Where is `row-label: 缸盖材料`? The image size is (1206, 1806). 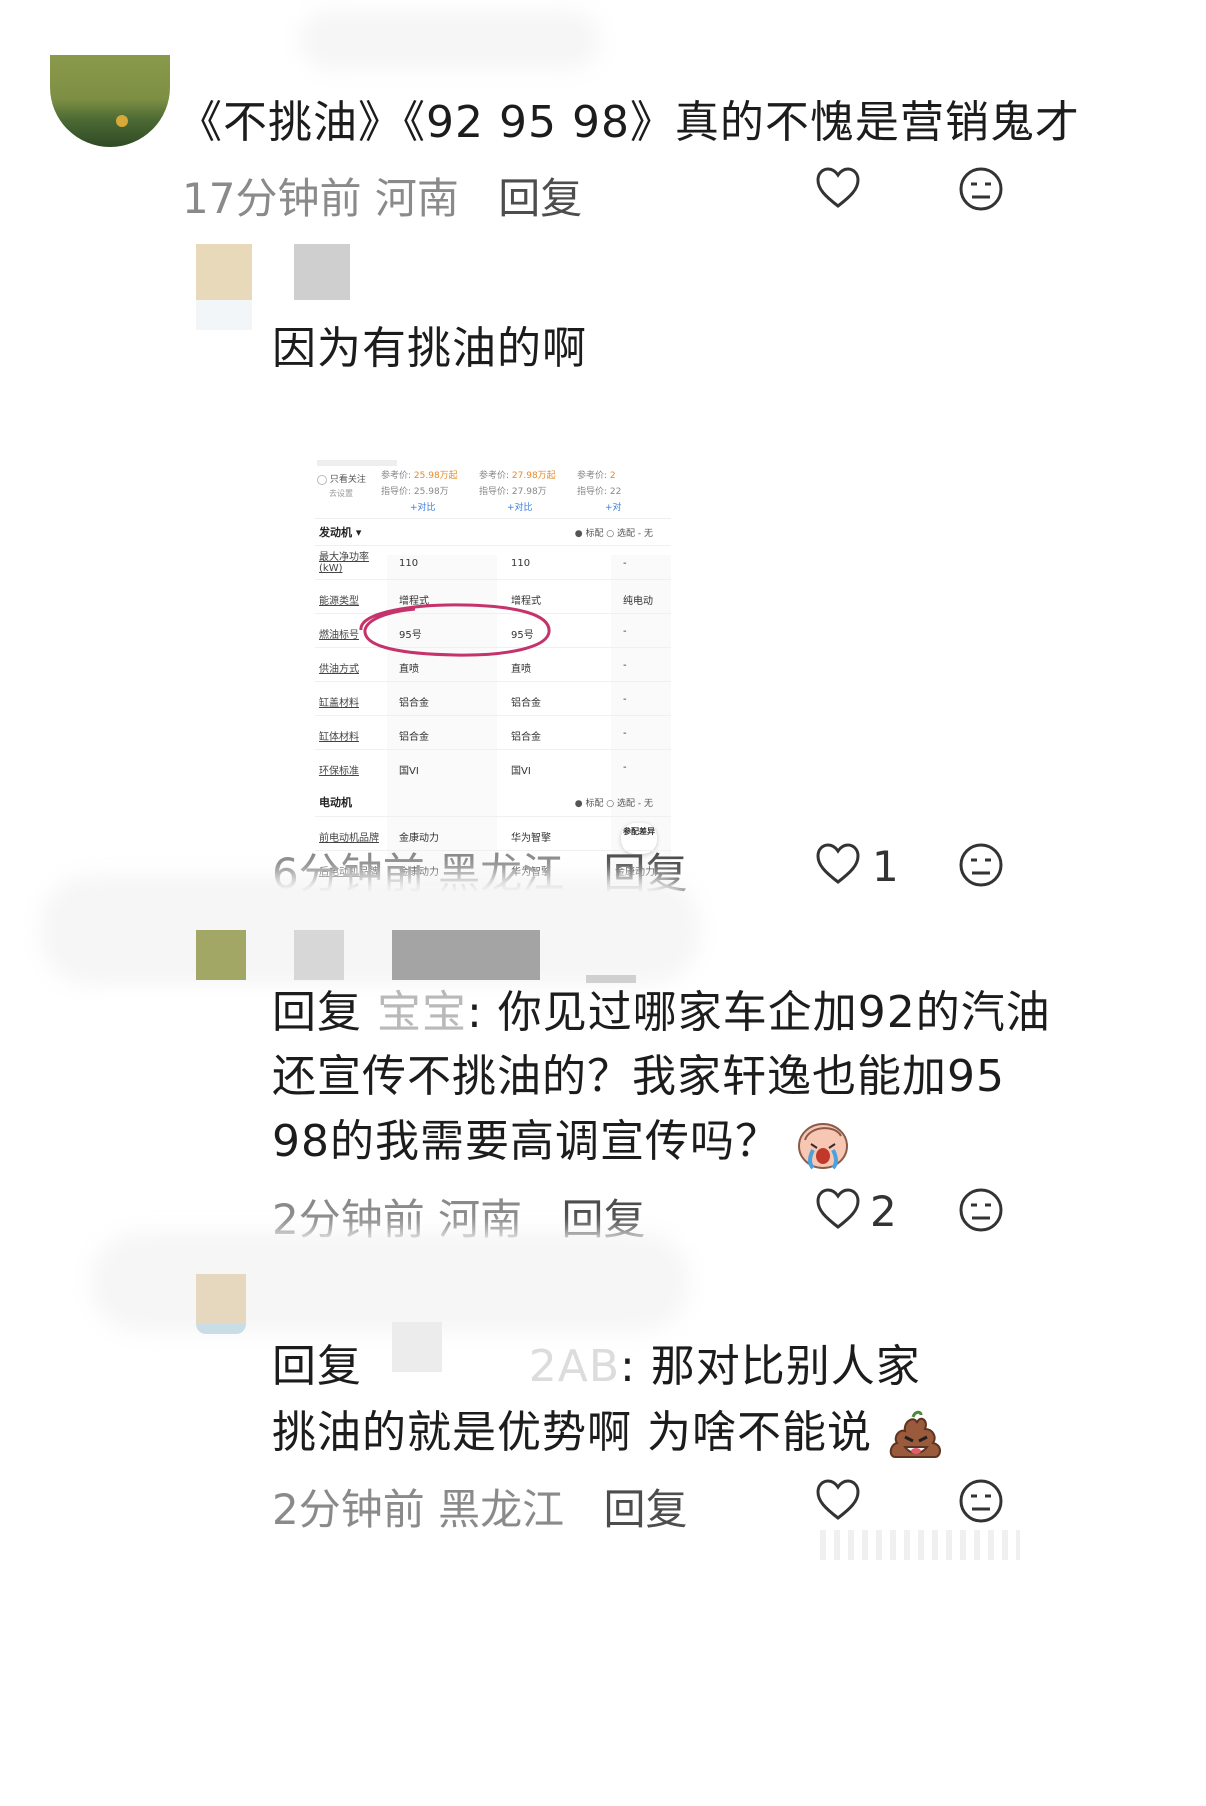
row-label: 缸盖材料 is located at coordinates (339, 701).